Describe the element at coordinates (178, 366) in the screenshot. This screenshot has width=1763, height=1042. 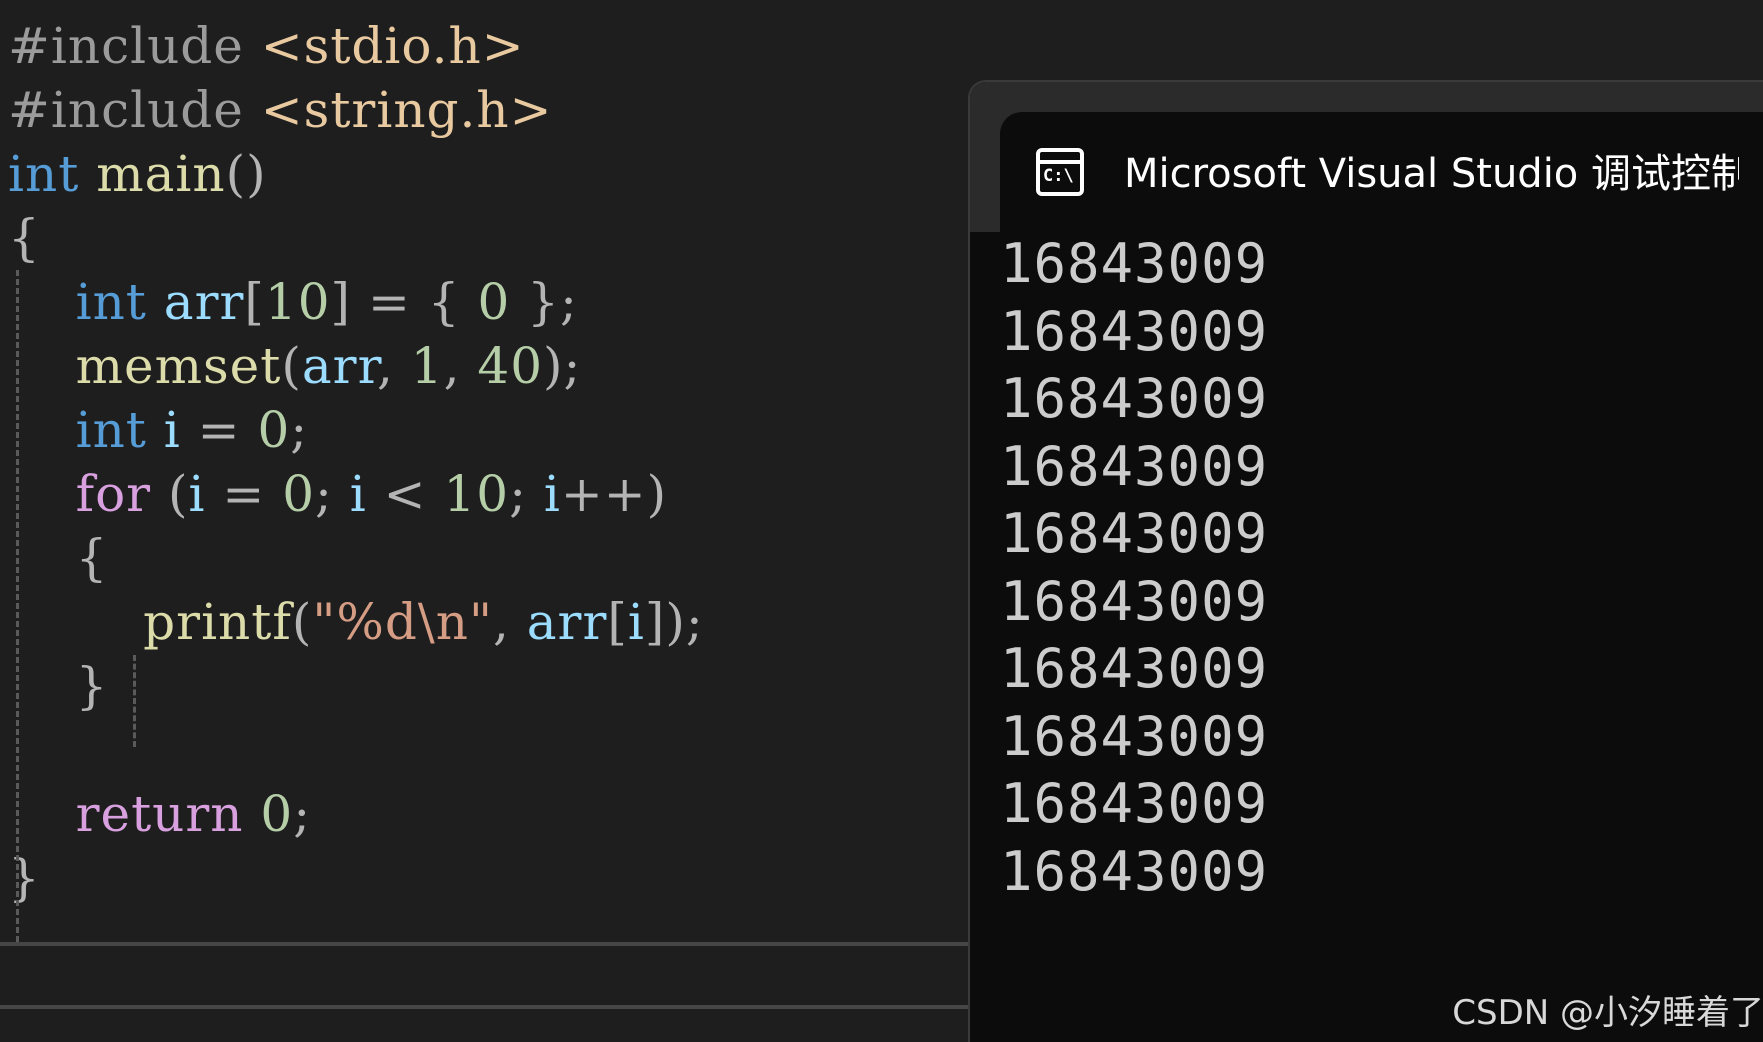
I see `code-token: memset` at that location.